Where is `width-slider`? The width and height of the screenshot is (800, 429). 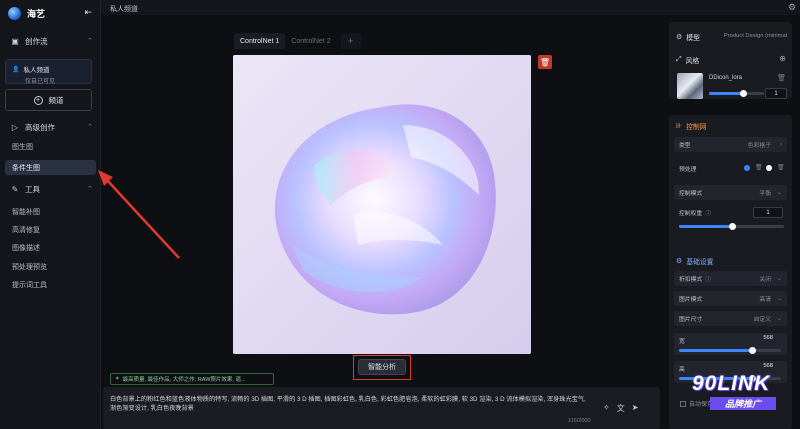
width-slider is located at coordinates (730, 350).